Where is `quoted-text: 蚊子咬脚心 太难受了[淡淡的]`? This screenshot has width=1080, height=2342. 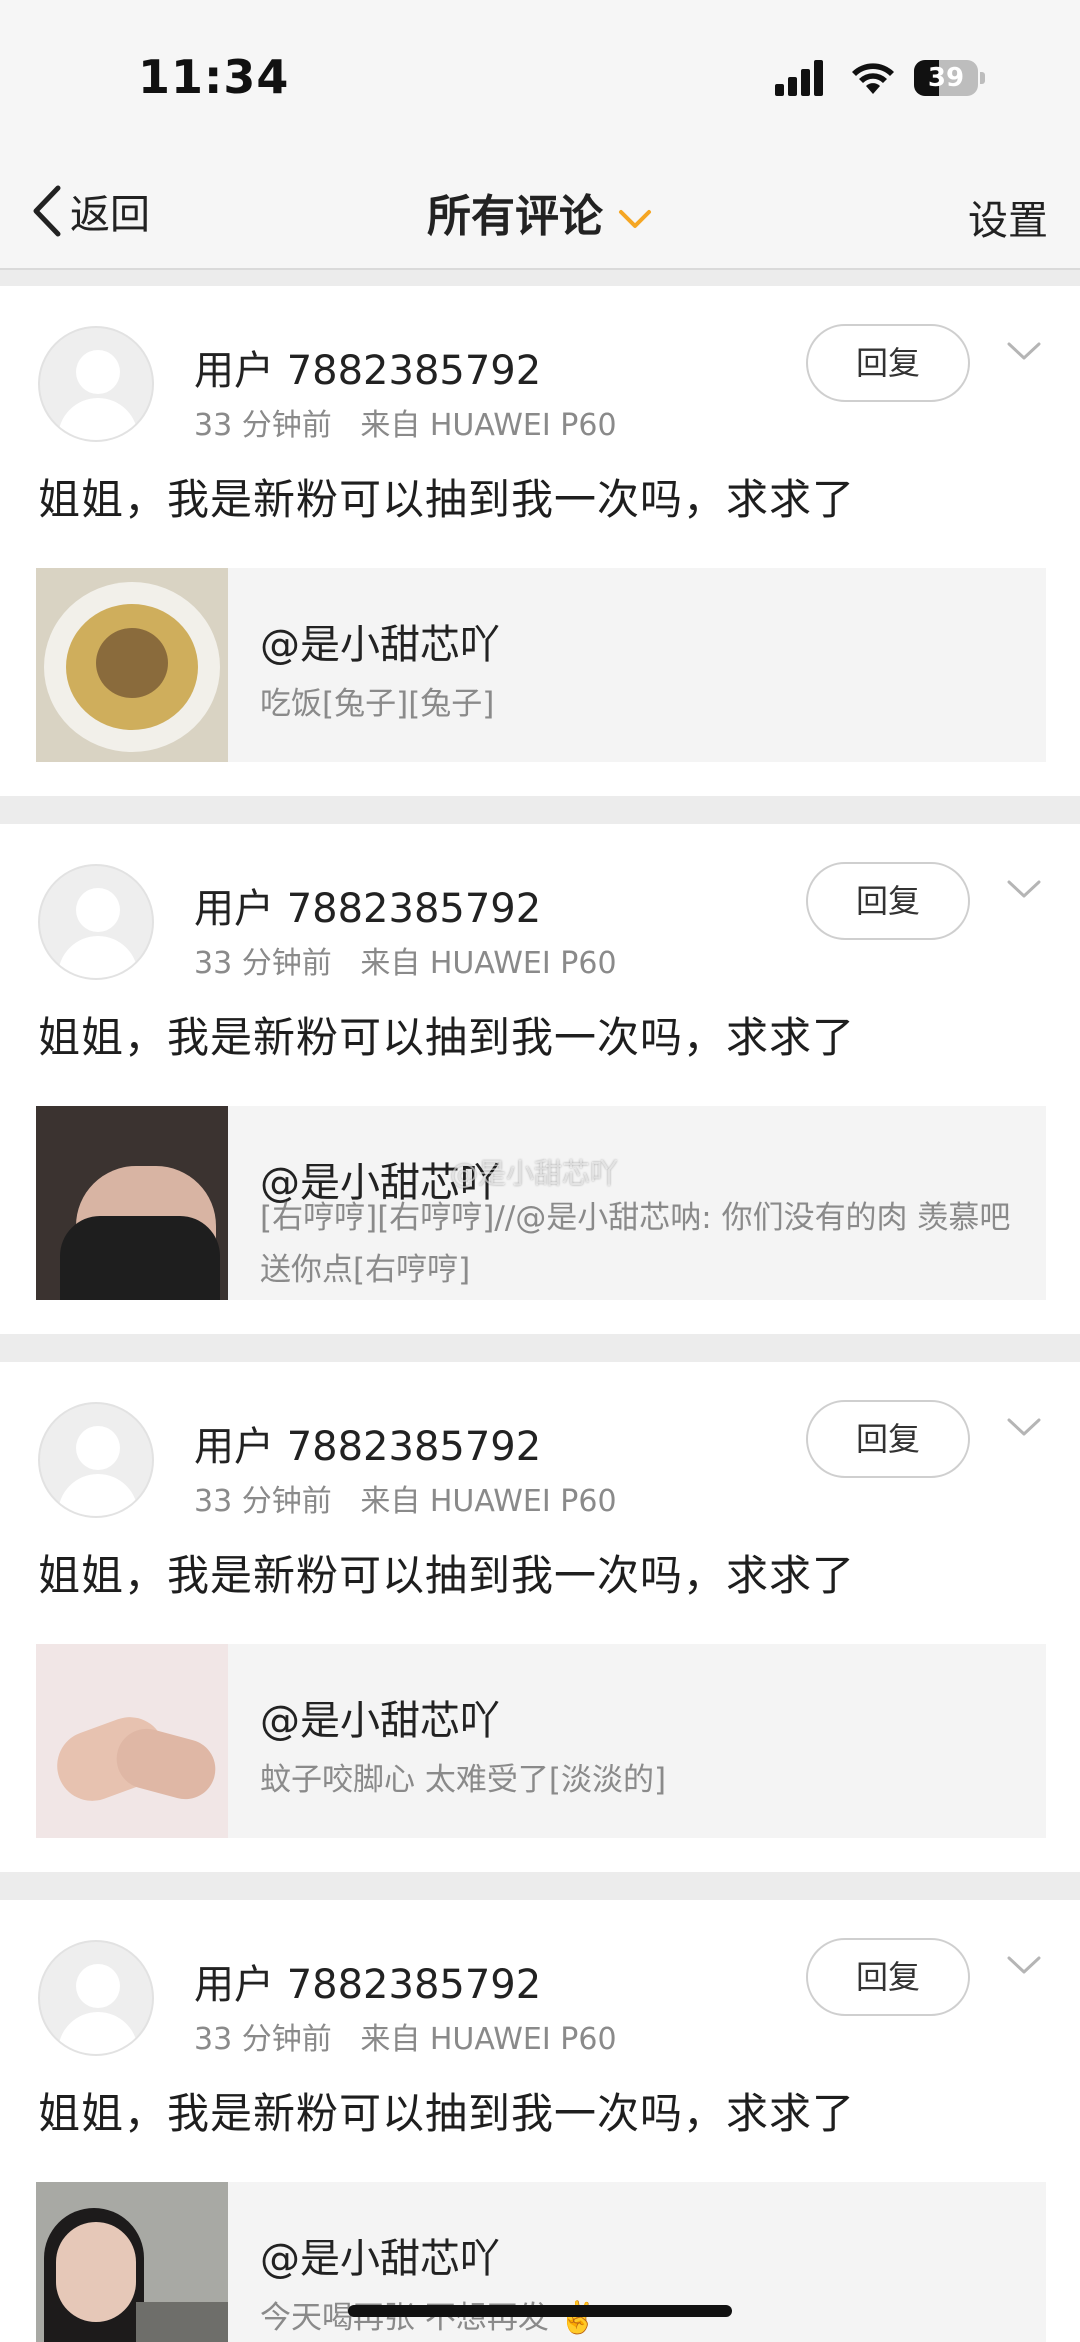 quoted-text: 蚊子咬脚心 太难受了[淡淡的] is located at coordinates (463, 1780).